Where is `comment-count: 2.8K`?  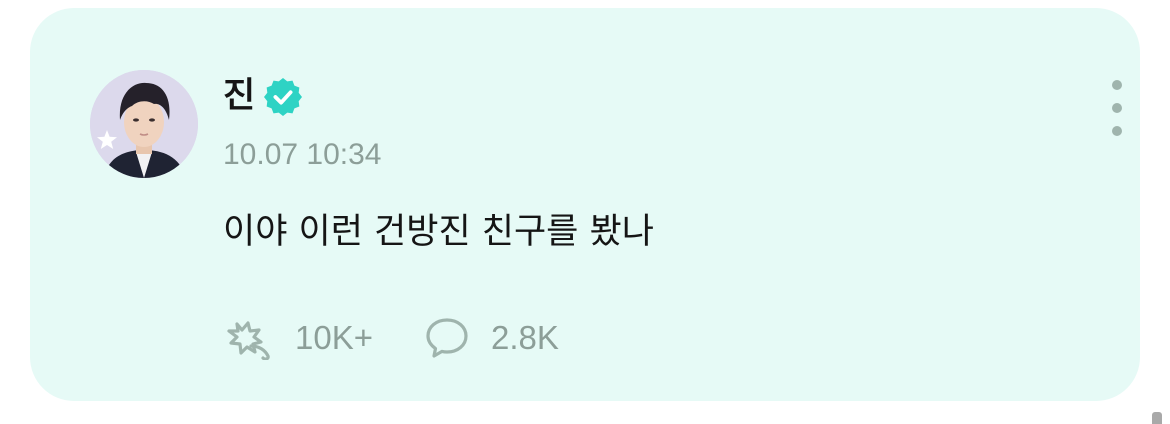 comment-count: 2.8K is located at coordinates (525, 337).